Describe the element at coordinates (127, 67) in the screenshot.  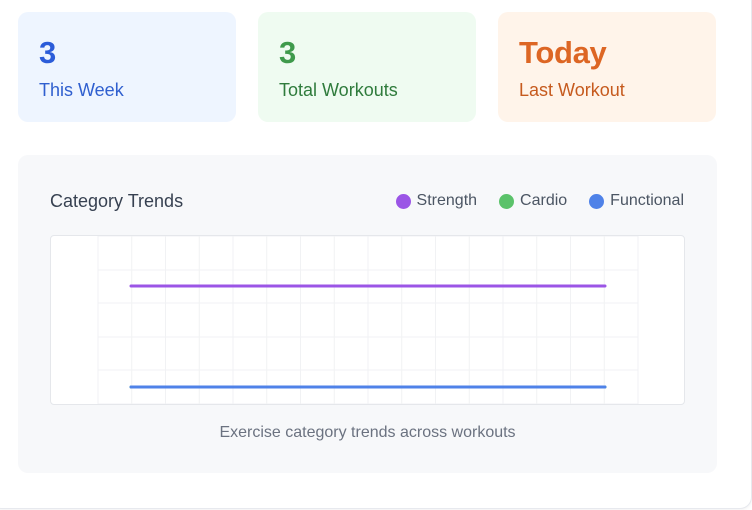
I see `stat-card-this-week: 3 This Week` at that location.